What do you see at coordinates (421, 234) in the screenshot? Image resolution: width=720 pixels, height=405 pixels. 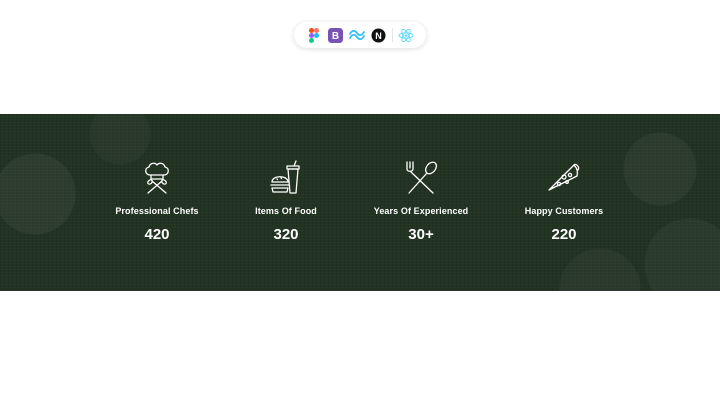 I see `stat-value: 30+` at bounding box center [421, 234].